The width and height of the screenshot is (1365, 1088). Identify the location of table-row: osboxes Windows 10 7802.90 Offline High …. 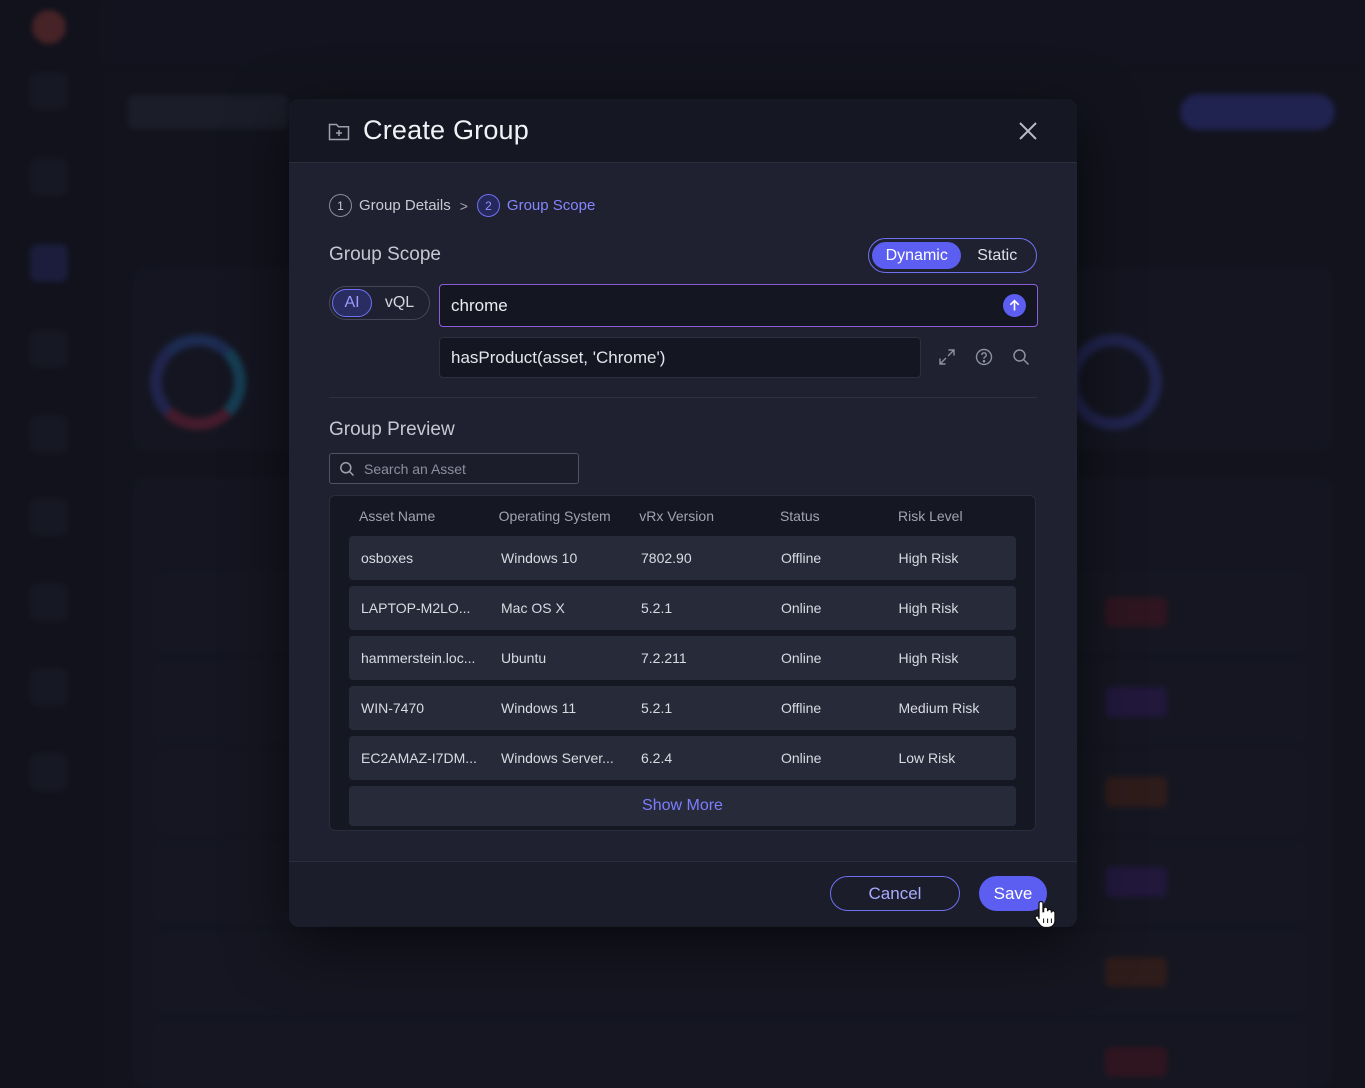
(682, 558).